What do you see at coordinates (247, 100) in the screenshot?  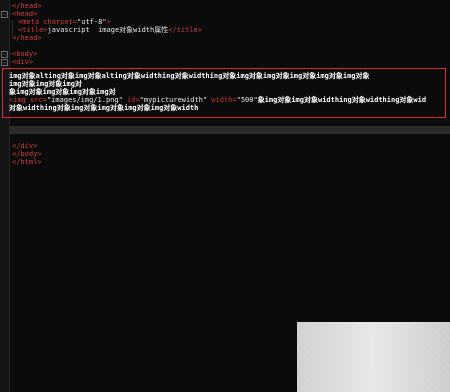 I see `code-token: "500"` at bounding box center [247, 100].